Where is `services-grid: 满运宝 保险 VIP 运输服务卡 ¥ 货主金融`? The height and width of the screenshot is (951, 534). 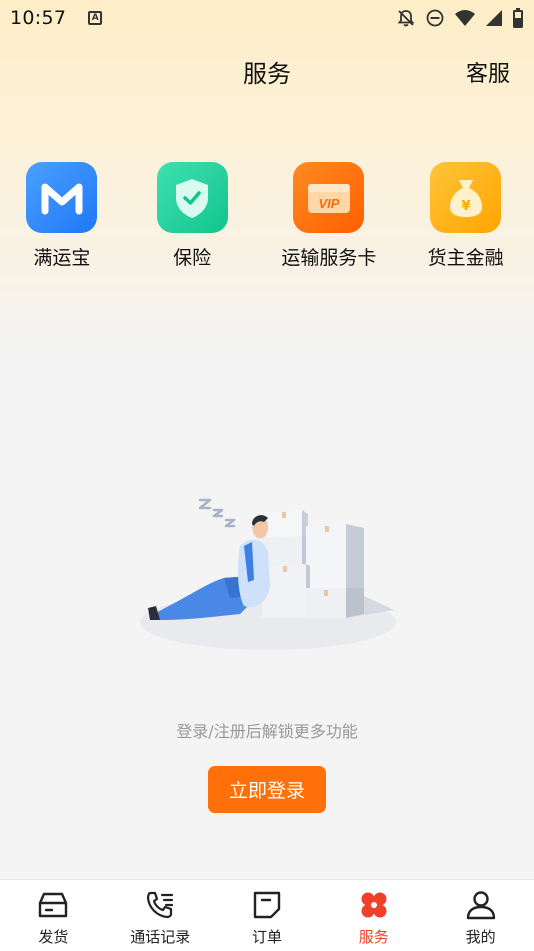 services-grid: 满运宝 保险 VIP 运输服务卡 ¥ 货主金融 is located at coordinates (267, 216).